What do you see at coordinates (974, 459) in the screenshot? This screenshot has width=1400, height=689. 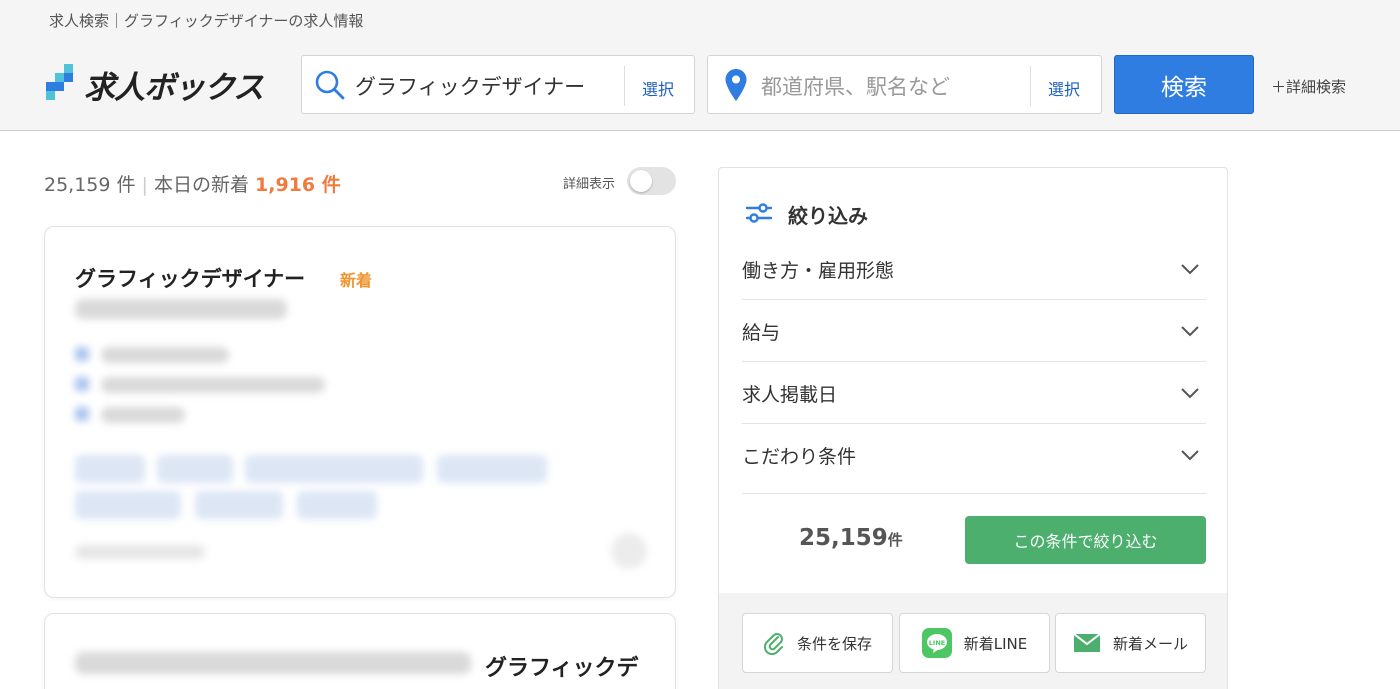 I see `filter-item-preferences: こだわり条件` at bounding box center [974, 459].